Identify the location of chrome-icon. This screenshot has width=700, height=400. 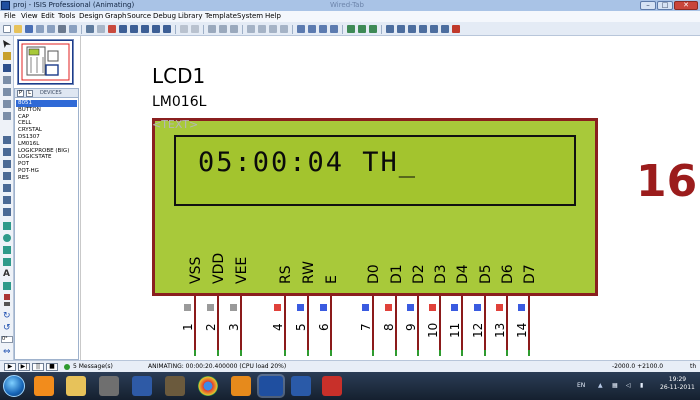
(208, 386).